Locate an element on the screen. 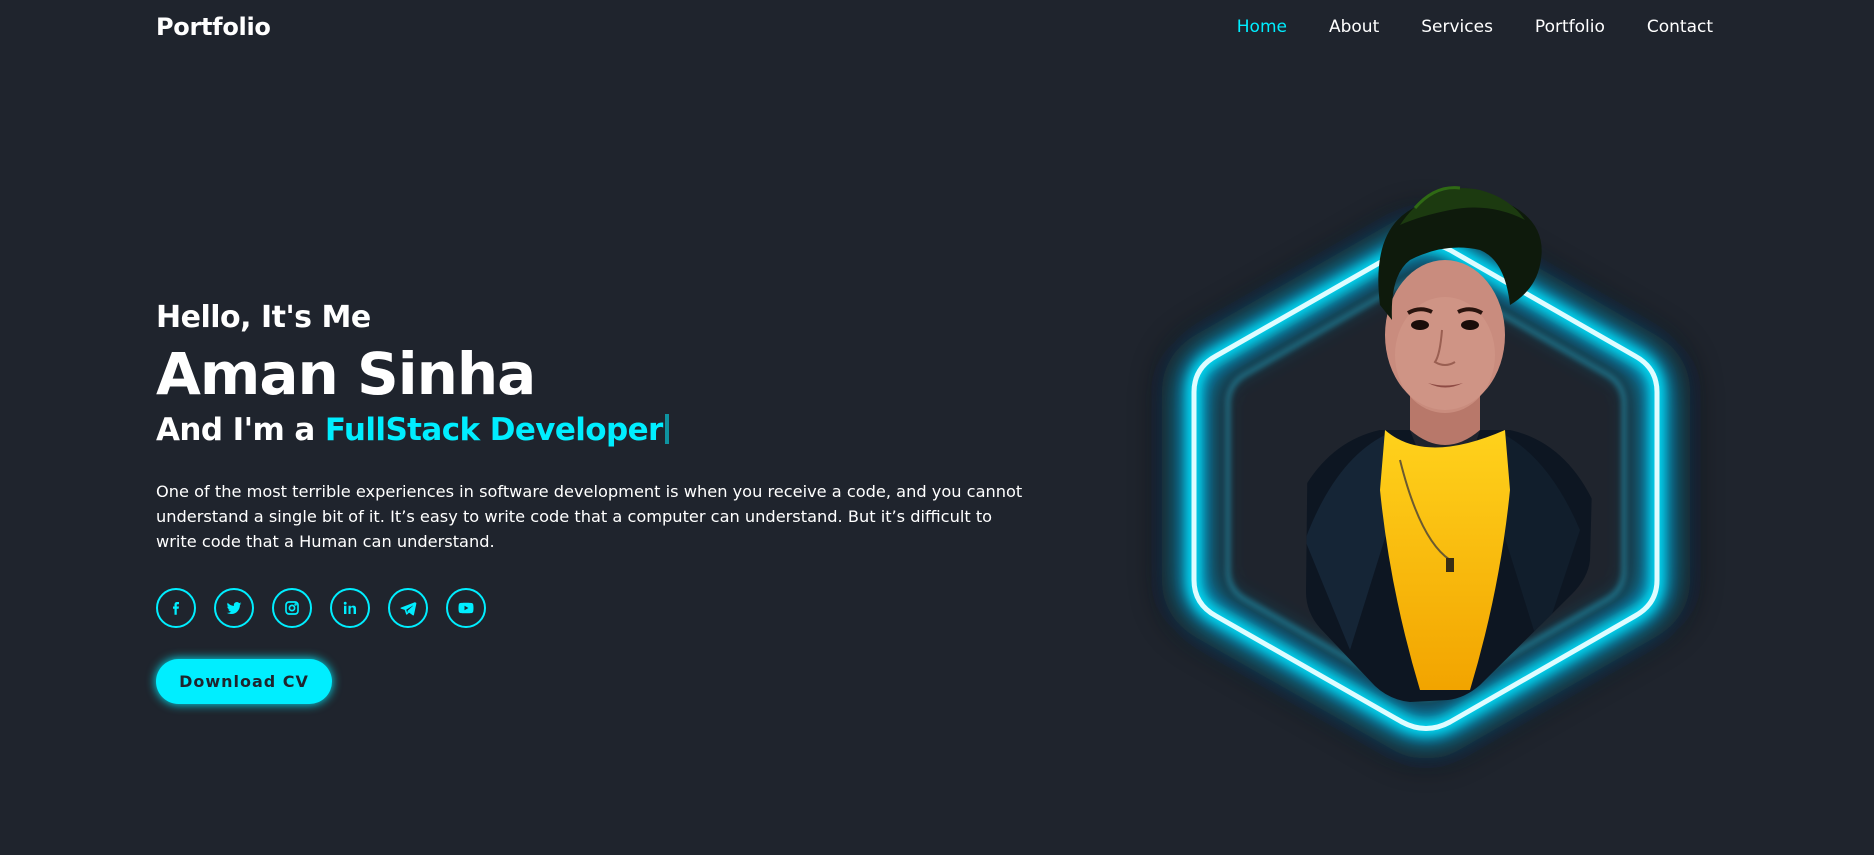 Image resolution: width=1874 pixels, height=855 pixels. telegram-icon is located at coordinates (408, 607).